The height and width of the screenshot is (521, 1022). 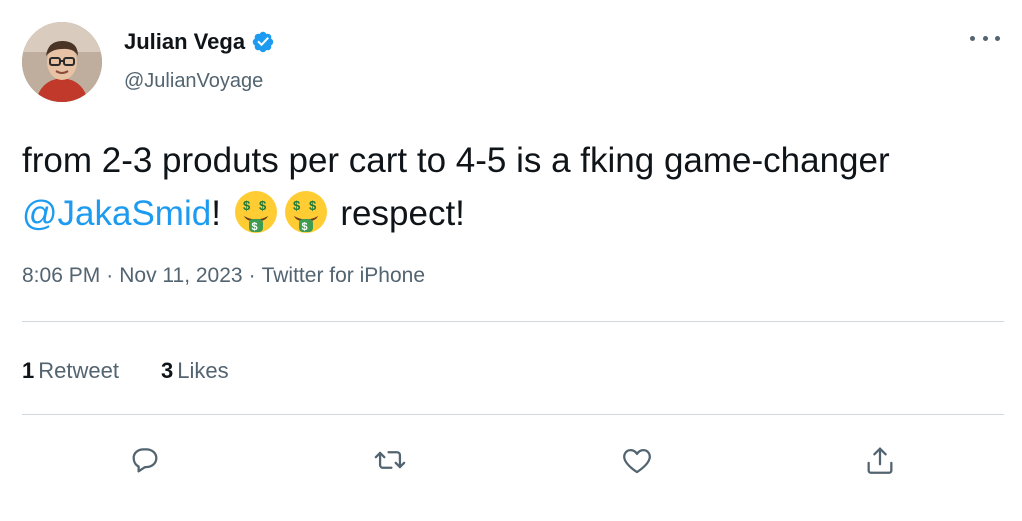 I want to click on likes-stat: 3 Likes, so click(x=195, y=371).